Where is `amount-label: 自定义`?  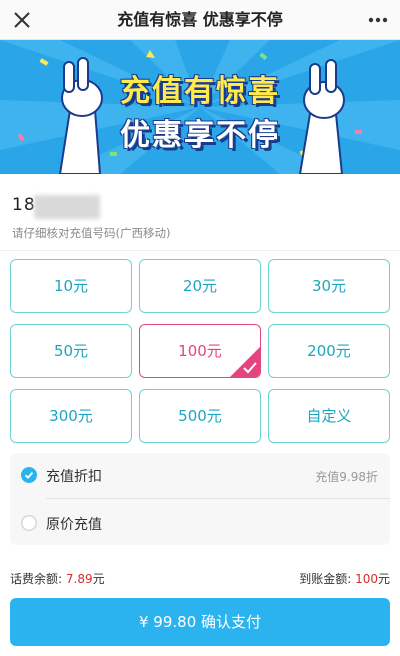
amount-label: 自定义 is located at coordinates (329, 416).